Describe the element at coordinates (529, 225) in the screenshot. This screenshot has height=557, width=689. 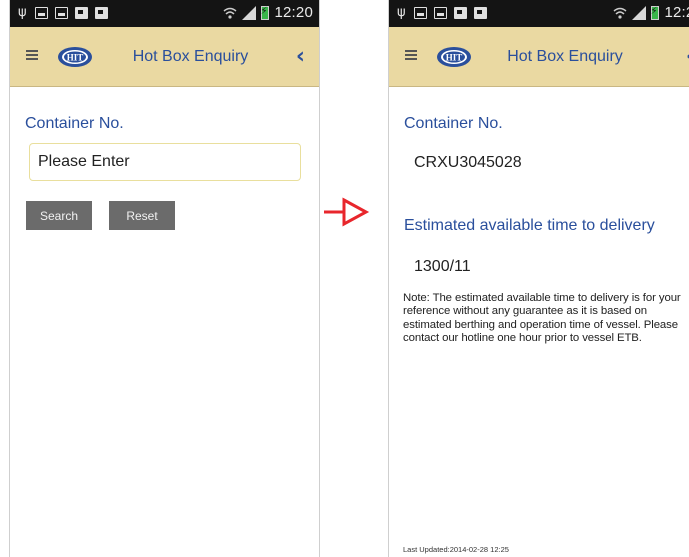
I see `eta-label: Estimated available time to delivery` at that location.